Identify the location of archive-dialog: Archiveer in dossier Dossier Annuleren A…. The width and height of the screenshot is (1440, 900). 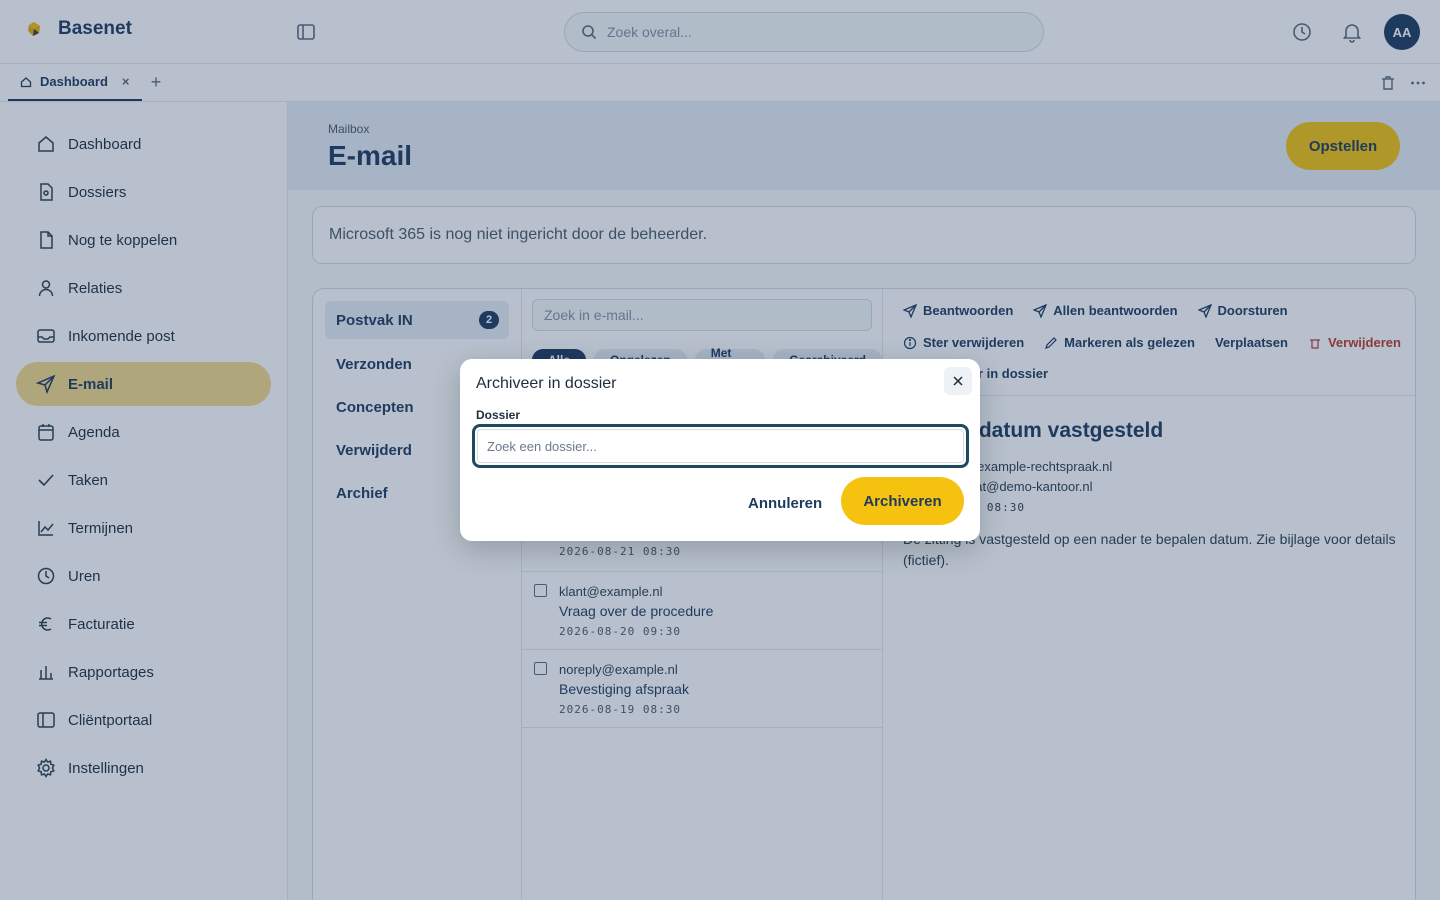
(720, 450).